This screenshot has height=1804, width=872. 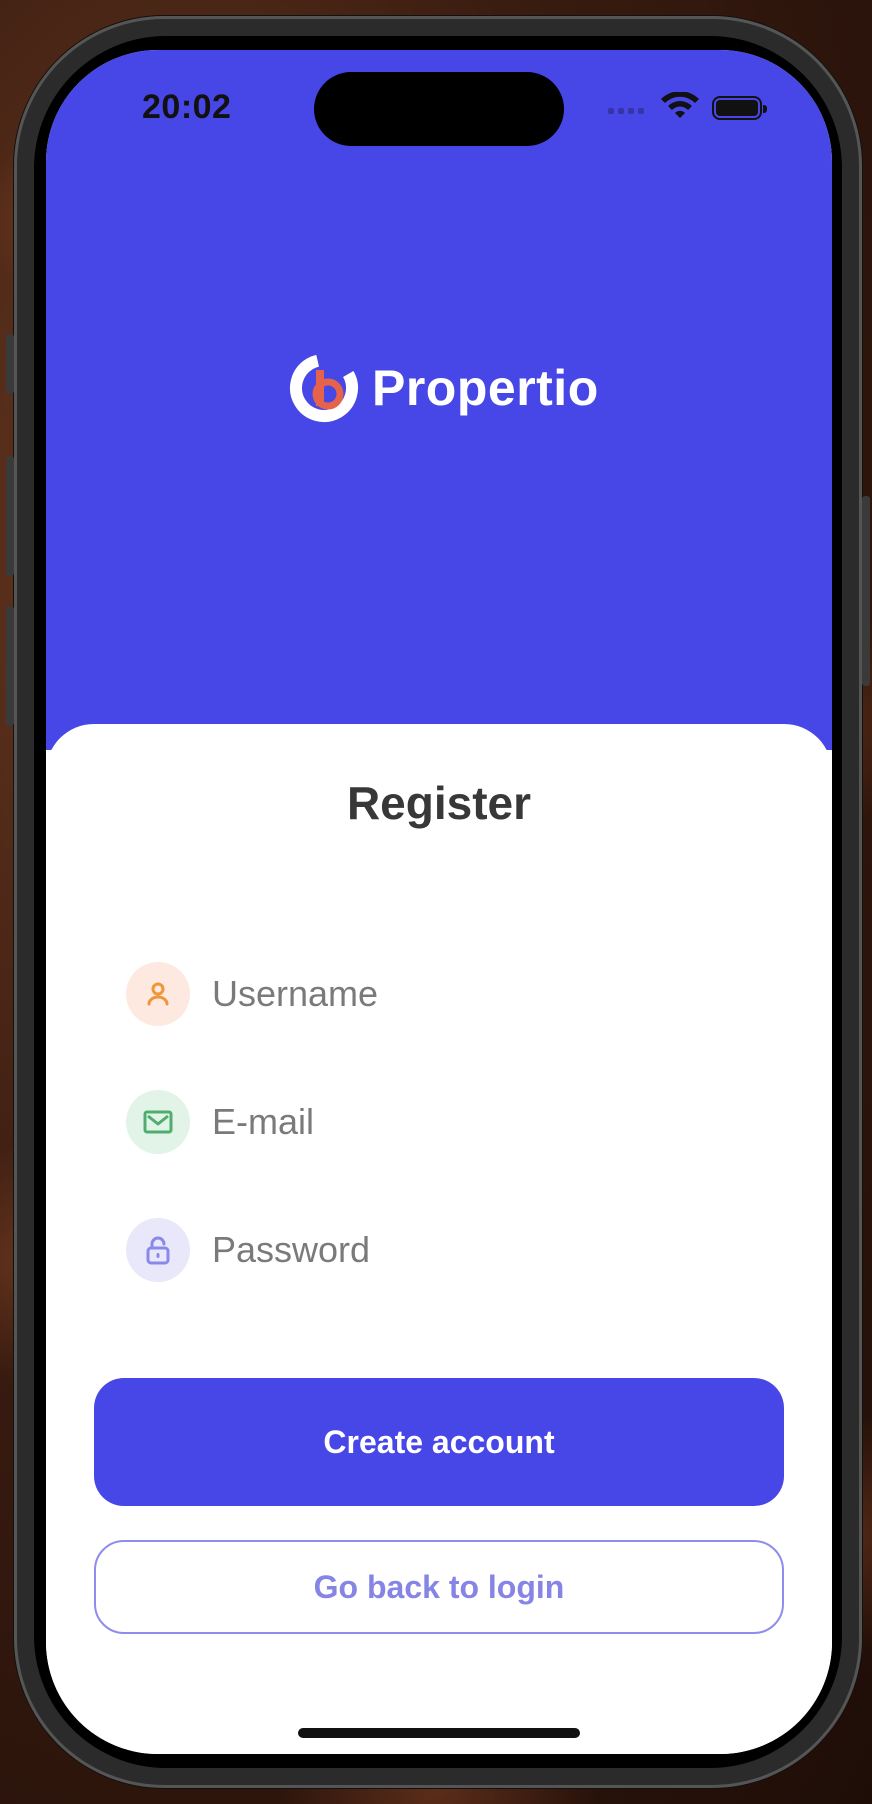 I want to click on power-button, so click(x=866, y=591).